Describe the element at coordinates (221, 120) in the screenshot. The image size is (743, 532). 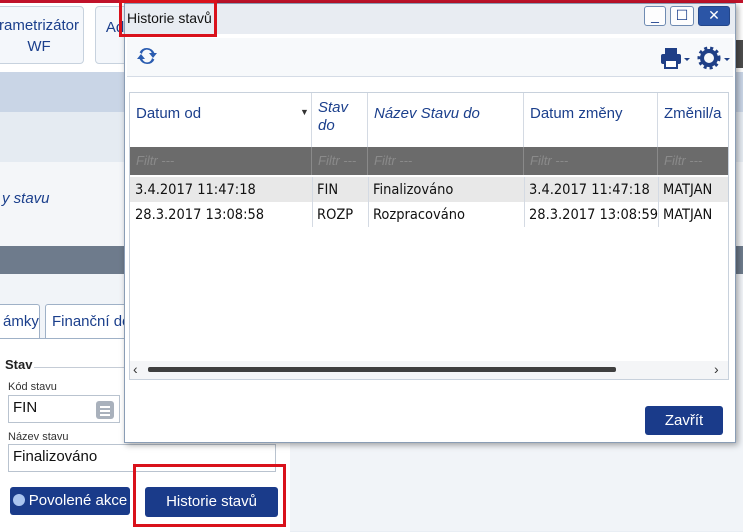
I see `column-header-datum-od: Datum od ▼` at that location.